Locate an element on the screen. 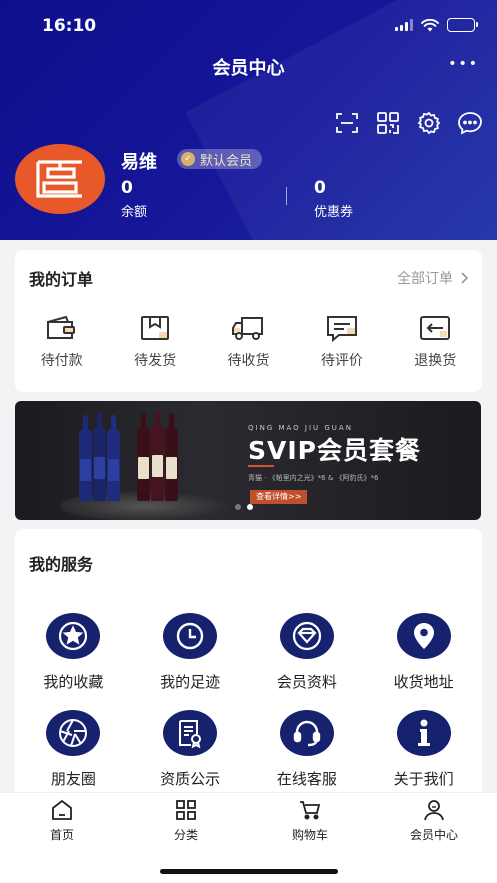 The width and height of the screenshot is (497, 883). home-icon is located at coordinates (62, 809).